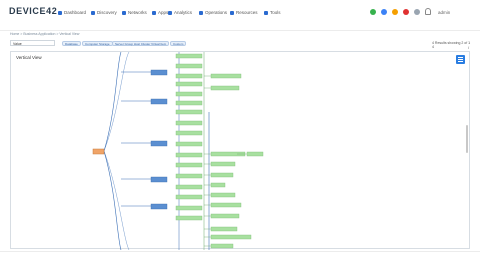 This screenshot has height=270, width=480. What do you see at coordinates (240, 251) in the screenshot?
I see `footer-divider` at bounding box center [240, 251].